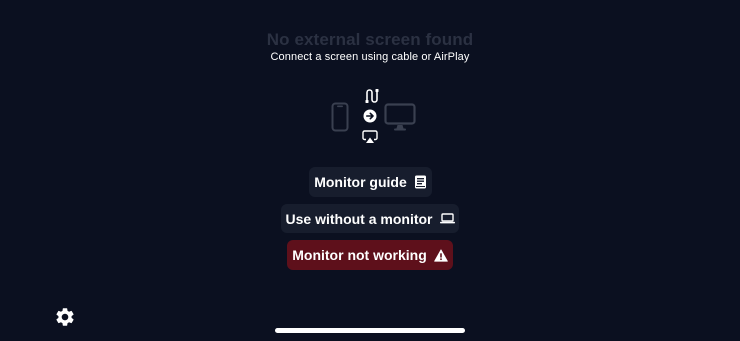 The height and width of the screenshot is (341, 740). I want to click on arrow-right-circle-icon, so click(370, 116).